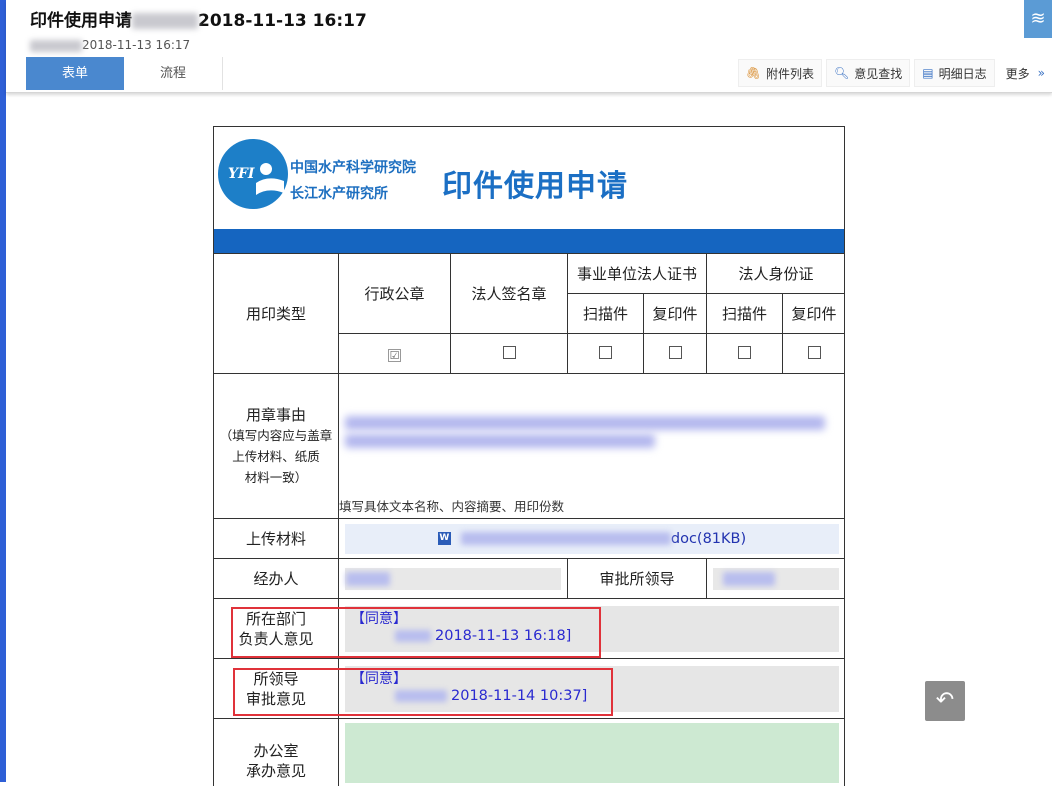 Image resolution: width=1052 pixels, height=786 pixels. I want to click on cert-copy-header: 复印件, so click(675, 314).